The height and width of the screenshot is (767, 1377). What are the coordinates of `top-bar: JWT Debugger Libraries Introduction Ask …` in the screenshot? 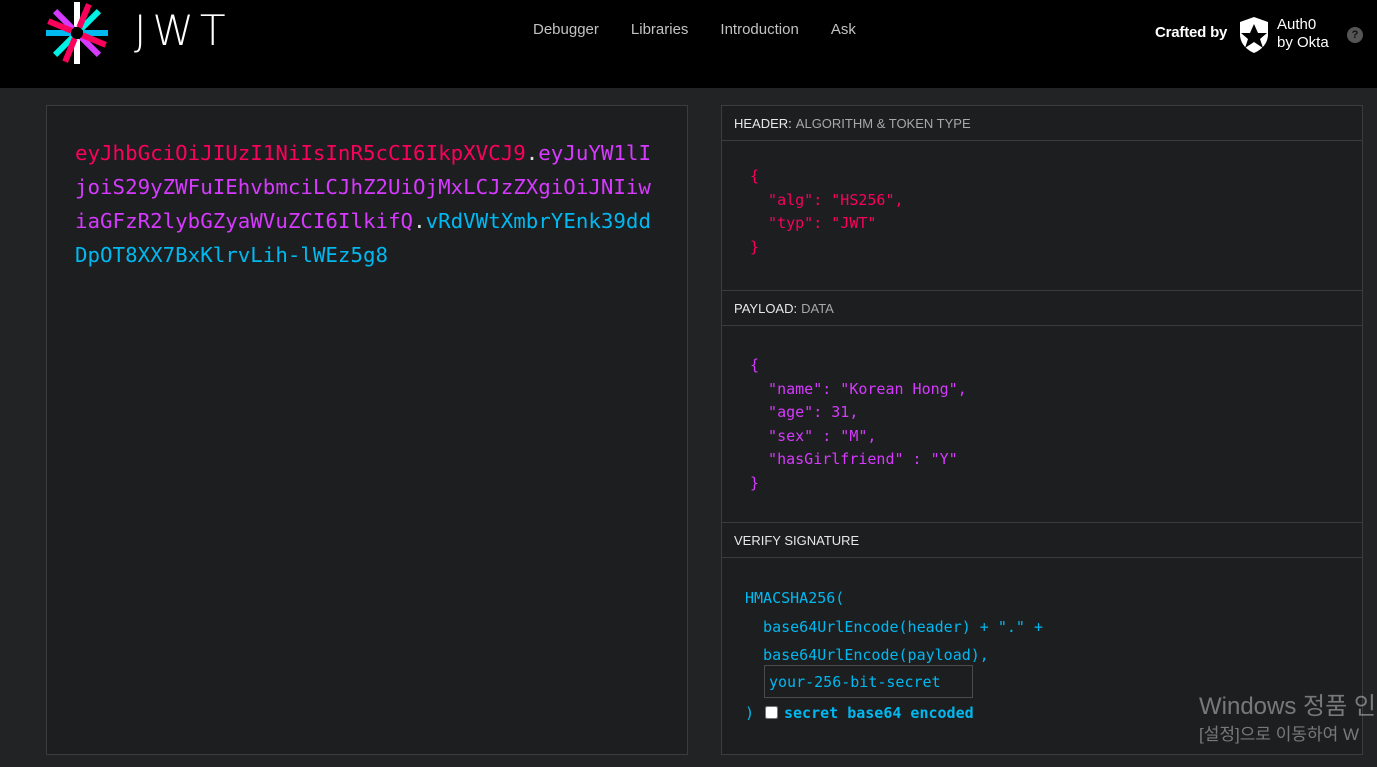 It's located at (688, 44).